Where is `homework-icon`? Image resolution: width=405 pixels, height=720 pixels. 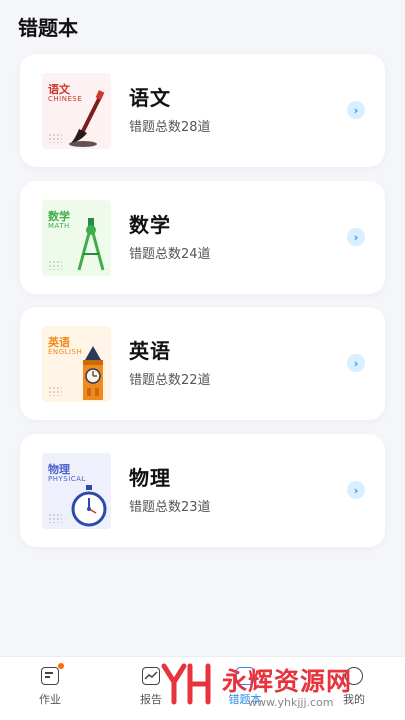 homework-icon is located at coordinates (52, 674).